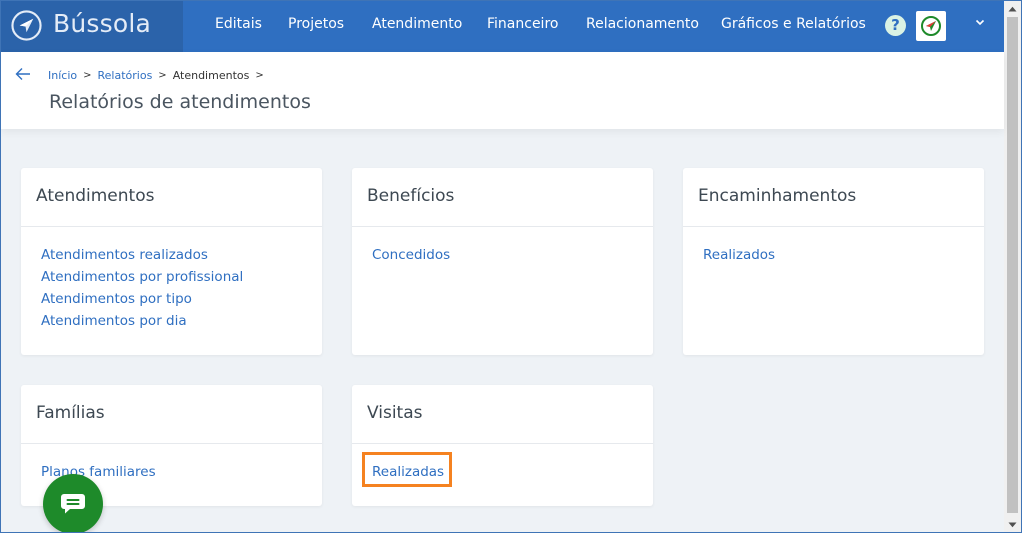  I want to click on brand: Bússola, so click(91, 26).